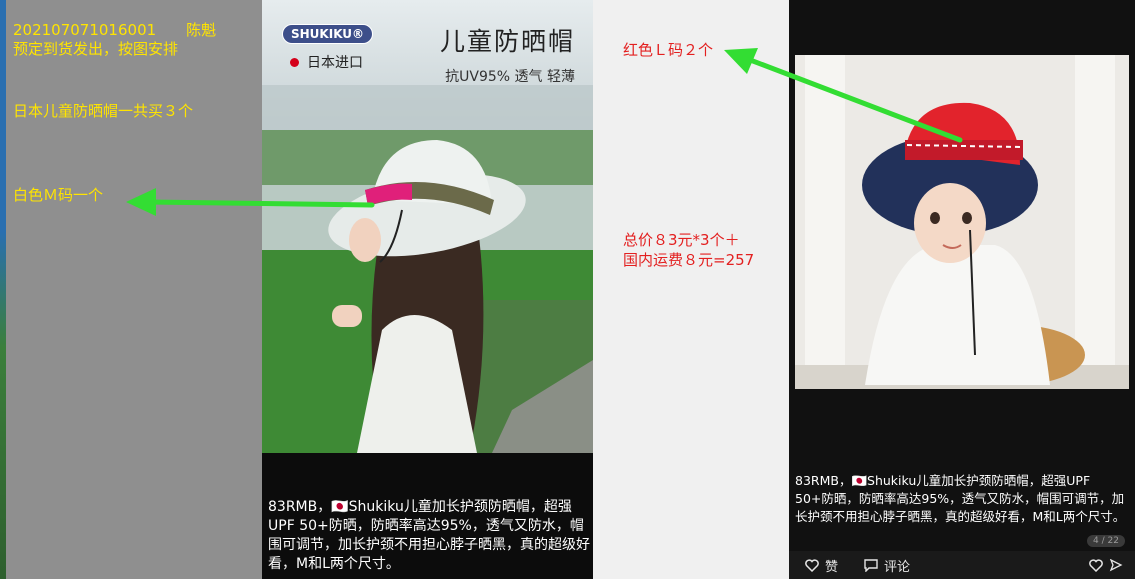 The image size is (1135, 579). What do you see at coordinates (871, 565) in the screenshot?
I see `comment-icon` at bounding box center [871, 565].